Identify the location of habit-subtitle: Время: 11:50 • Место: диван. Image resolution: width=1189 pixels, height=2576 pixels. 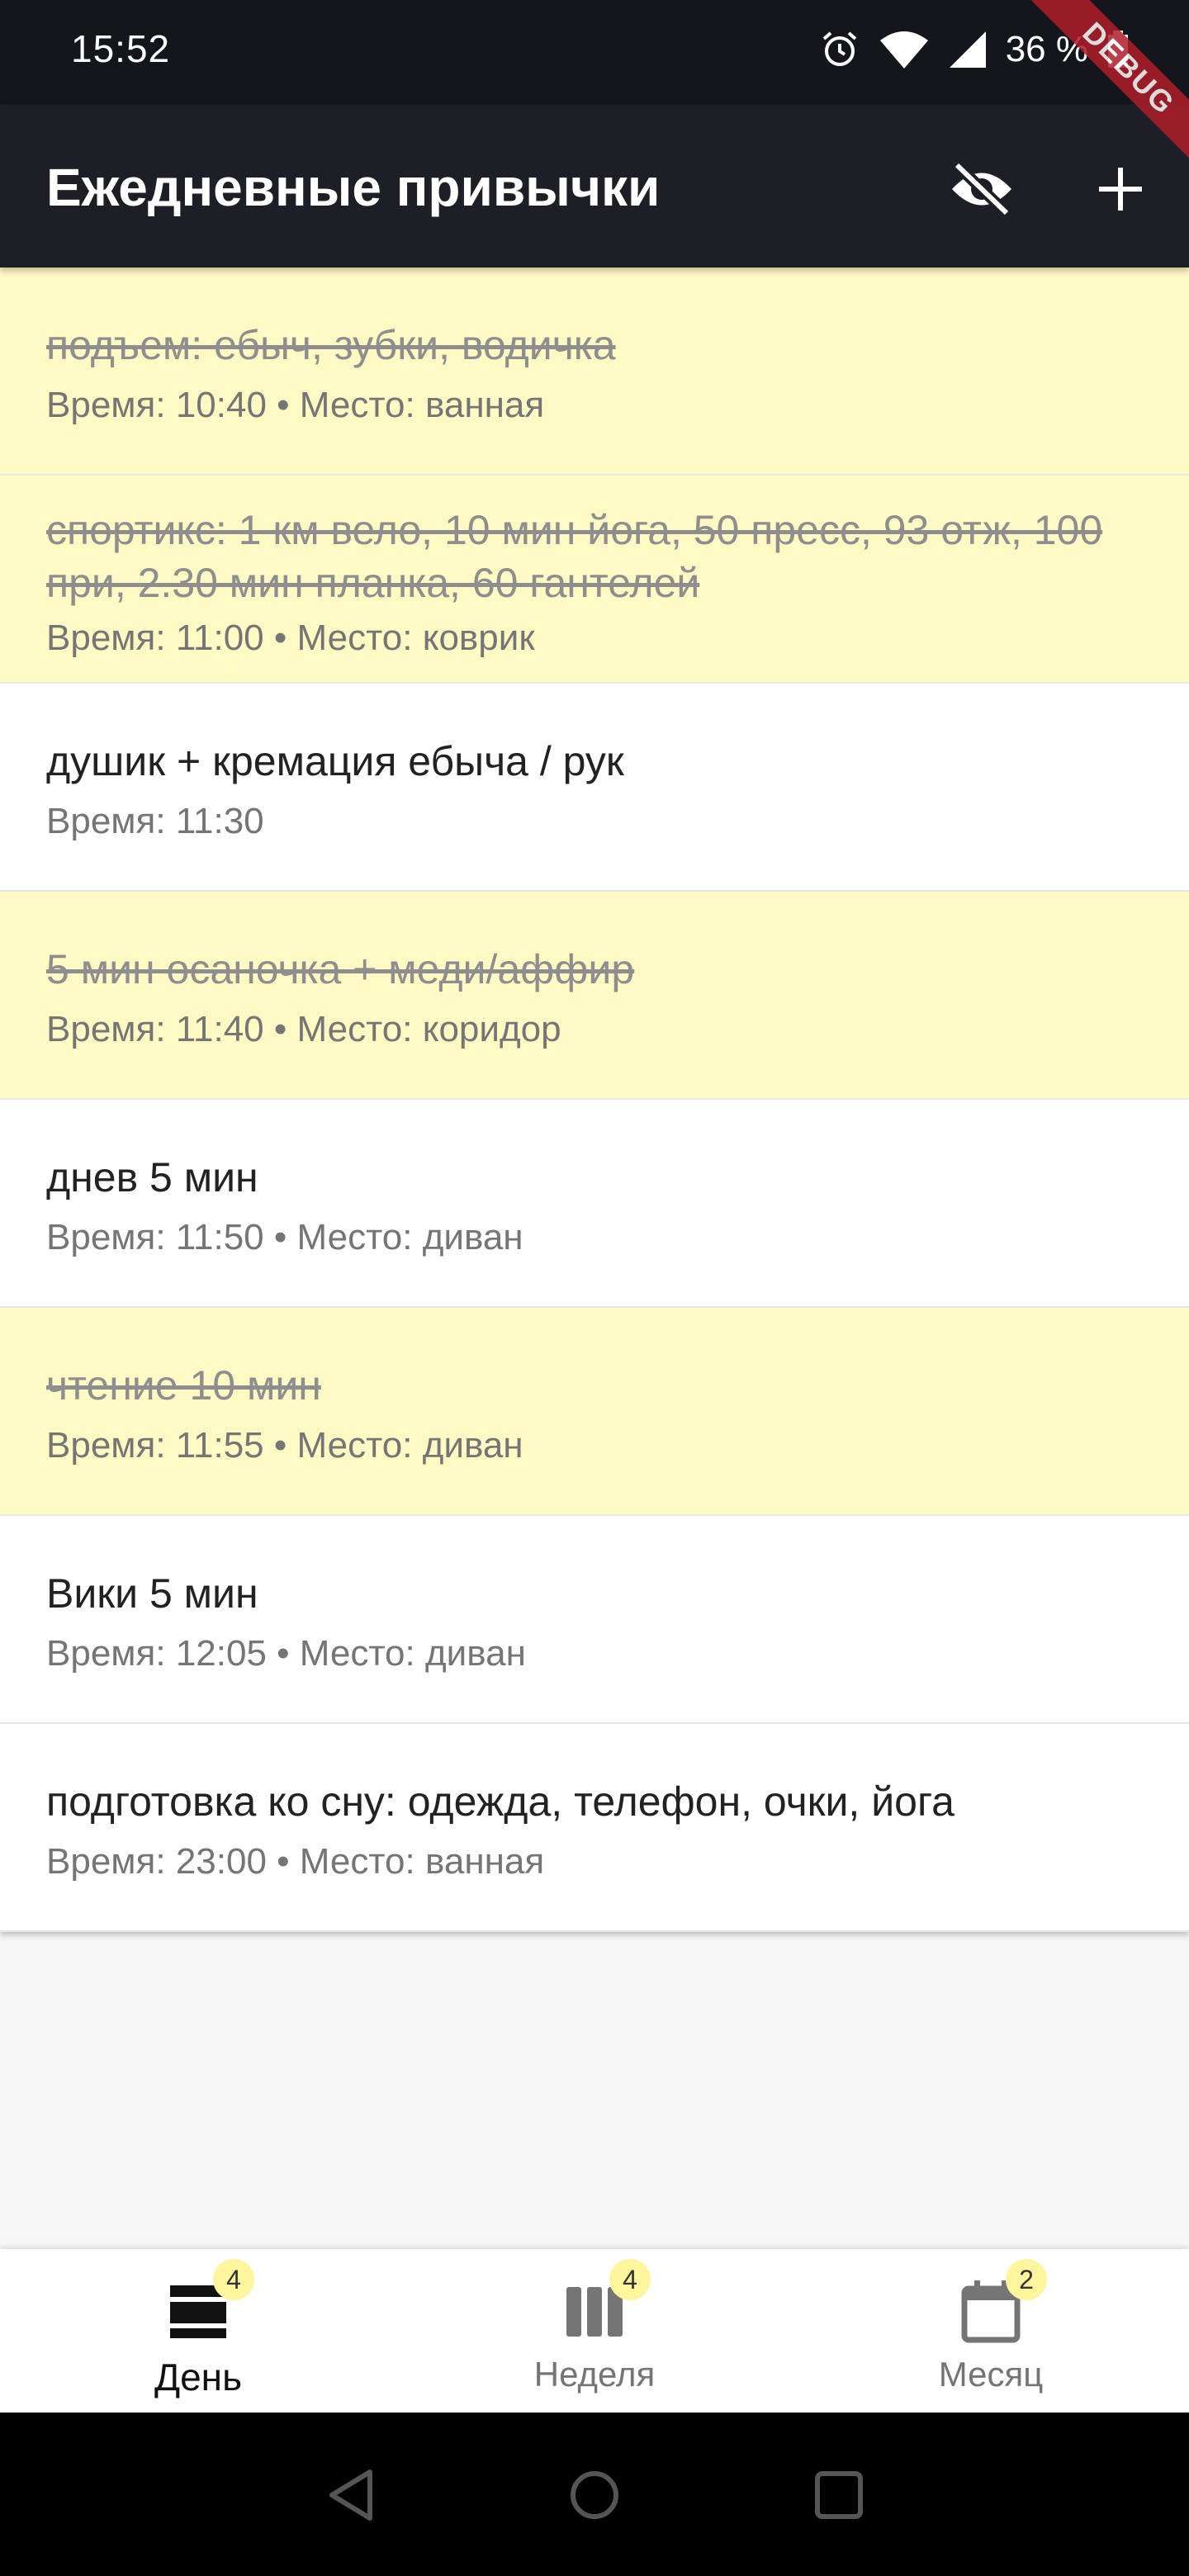
(284, 1237).